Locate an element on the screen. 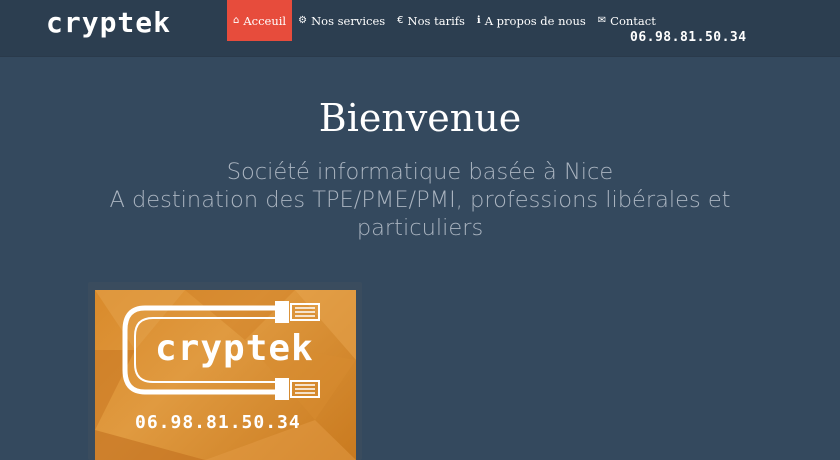 This screenshot has width=840, height=460. subtitle-line-1: Société informatique basée à Nice is located at coordinates (420, 172).